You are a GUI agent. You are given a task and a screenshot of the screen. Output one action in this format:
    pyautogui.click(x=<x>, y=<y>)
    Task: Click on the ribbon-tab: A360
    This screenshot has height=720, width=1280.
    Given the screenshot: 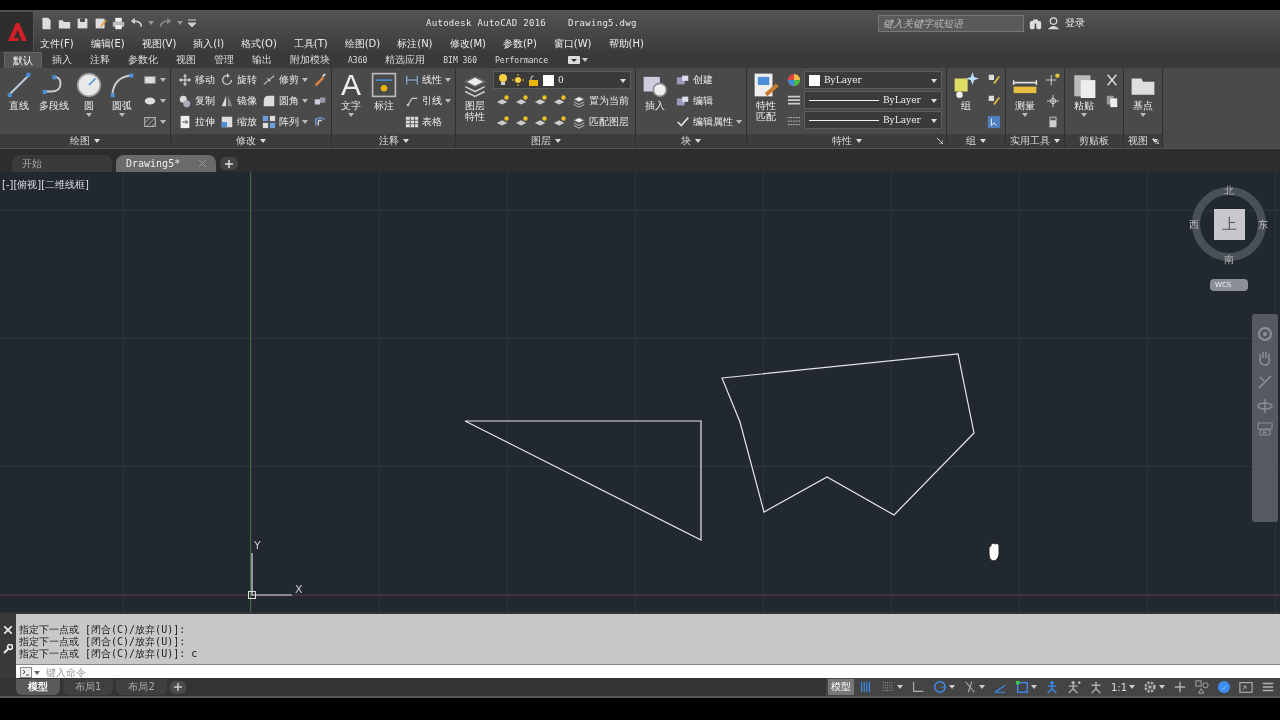 What is the action you would take?
    pyautogui.click(x=358, y=60)
    